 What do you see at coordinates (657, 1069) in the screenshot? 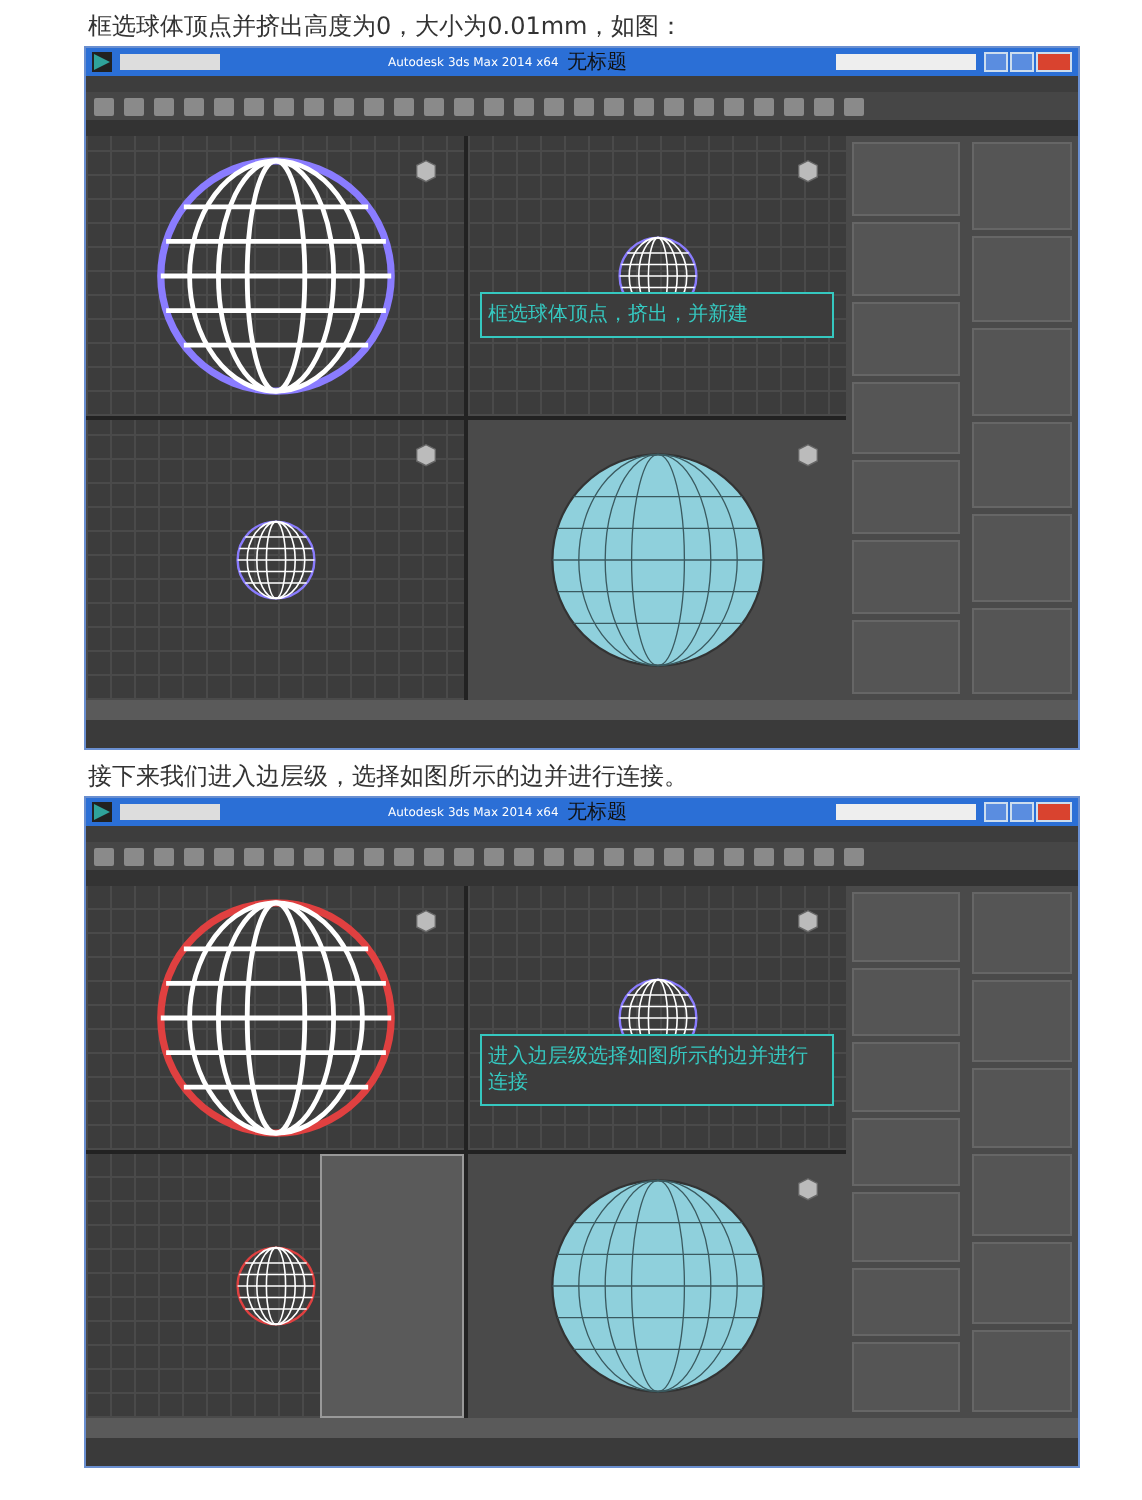
I see `annotation-text: 进入边层级选择如图所示的边并进行连接` at bounding box center [657, 1069].